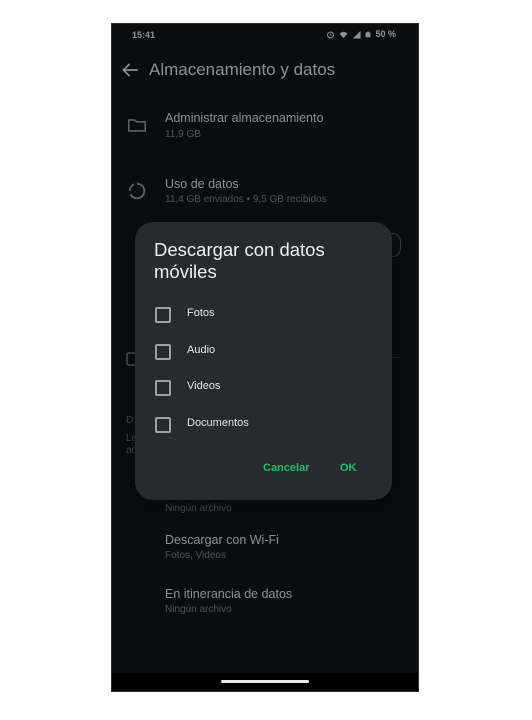 The image size is (532, 720). Describe the element at coordinates (204, 386) in the screenshot. I see `videos-label: Videos` at that location.